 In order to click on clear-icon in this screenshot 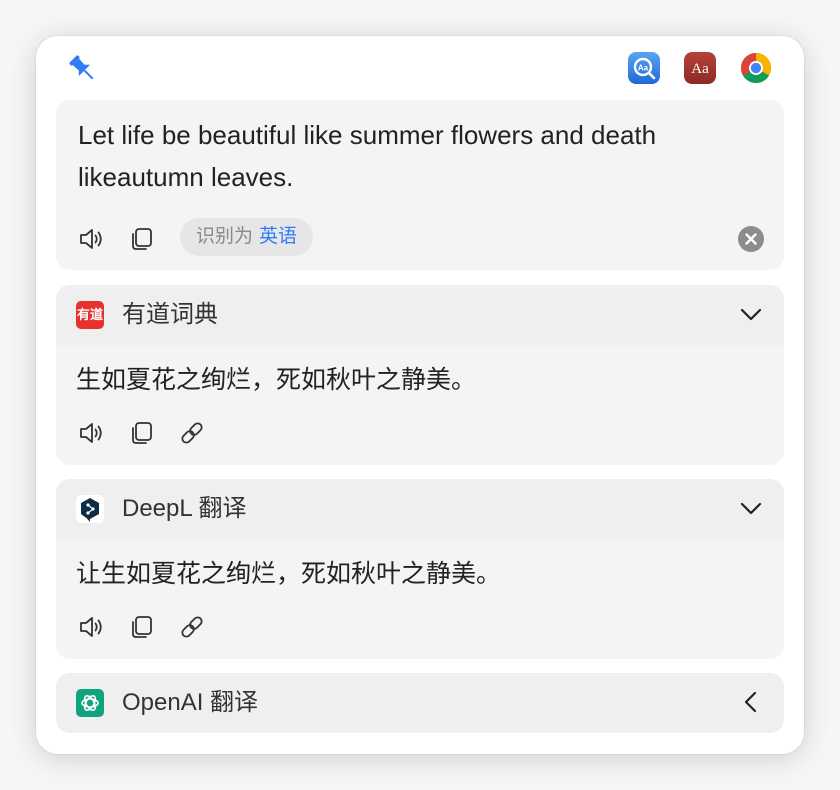, I will do `click(751, 239)`.